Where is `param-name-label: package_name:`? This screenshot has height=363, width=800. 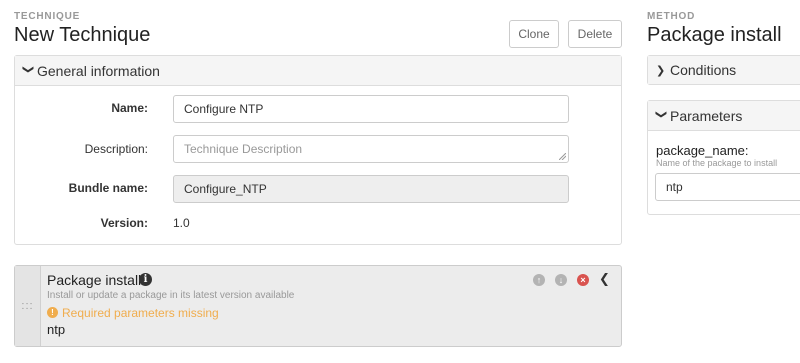
param-name-label: package_name: is located at coordinates (702, 150).